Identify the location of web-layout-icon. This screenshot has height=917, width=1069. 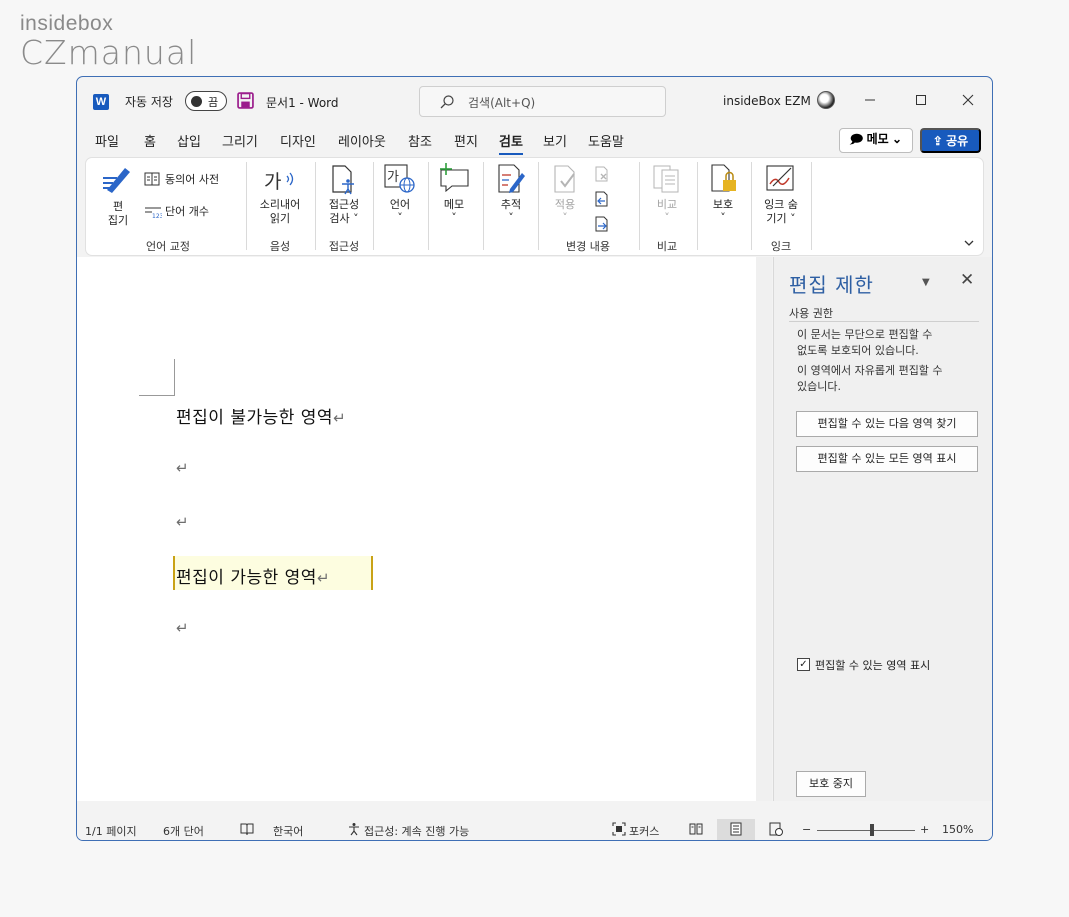
(776, 829).